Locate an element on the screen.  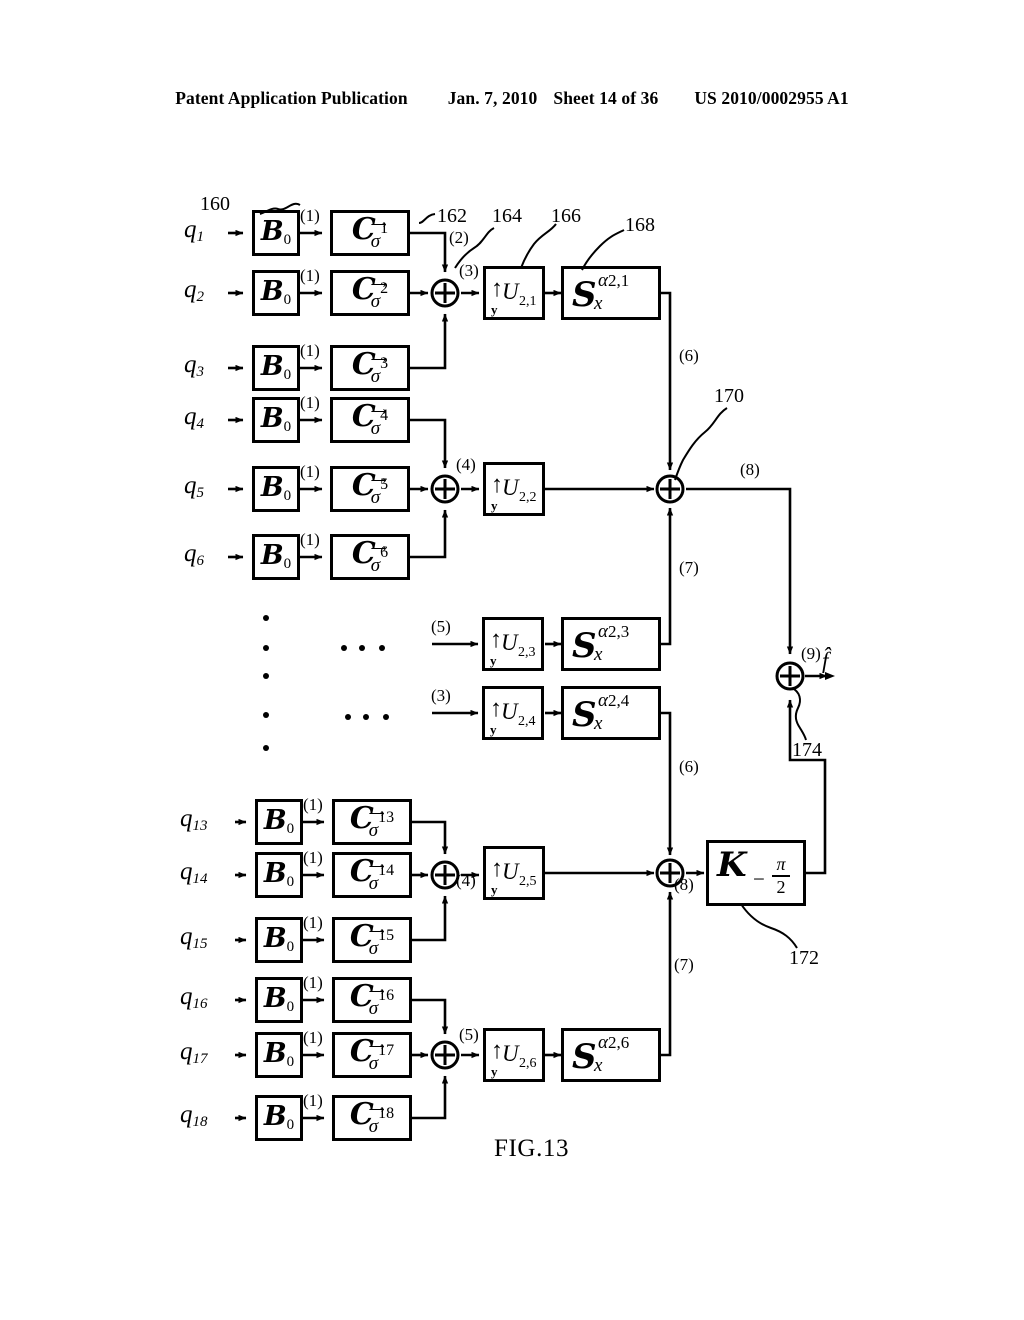
signal-label-5-u26: (5) is located at coordinates (469, 1034).